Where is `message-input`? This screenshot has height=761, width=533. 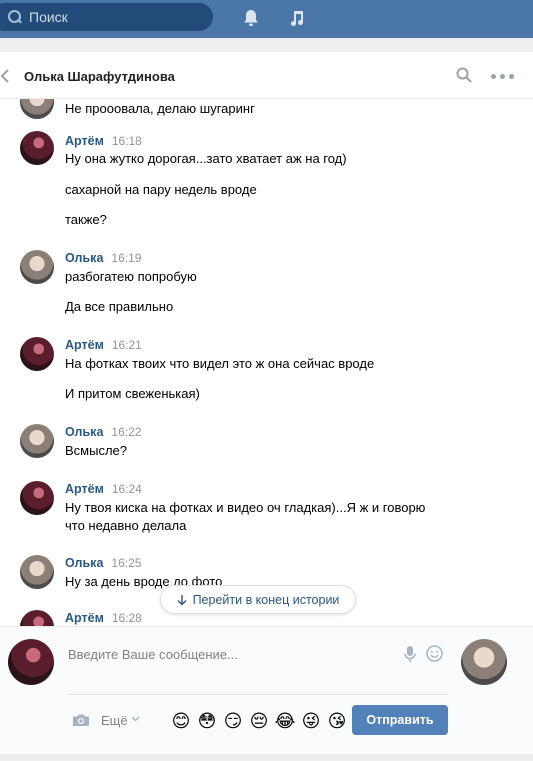 message-input is located at coordinates (233, 654).